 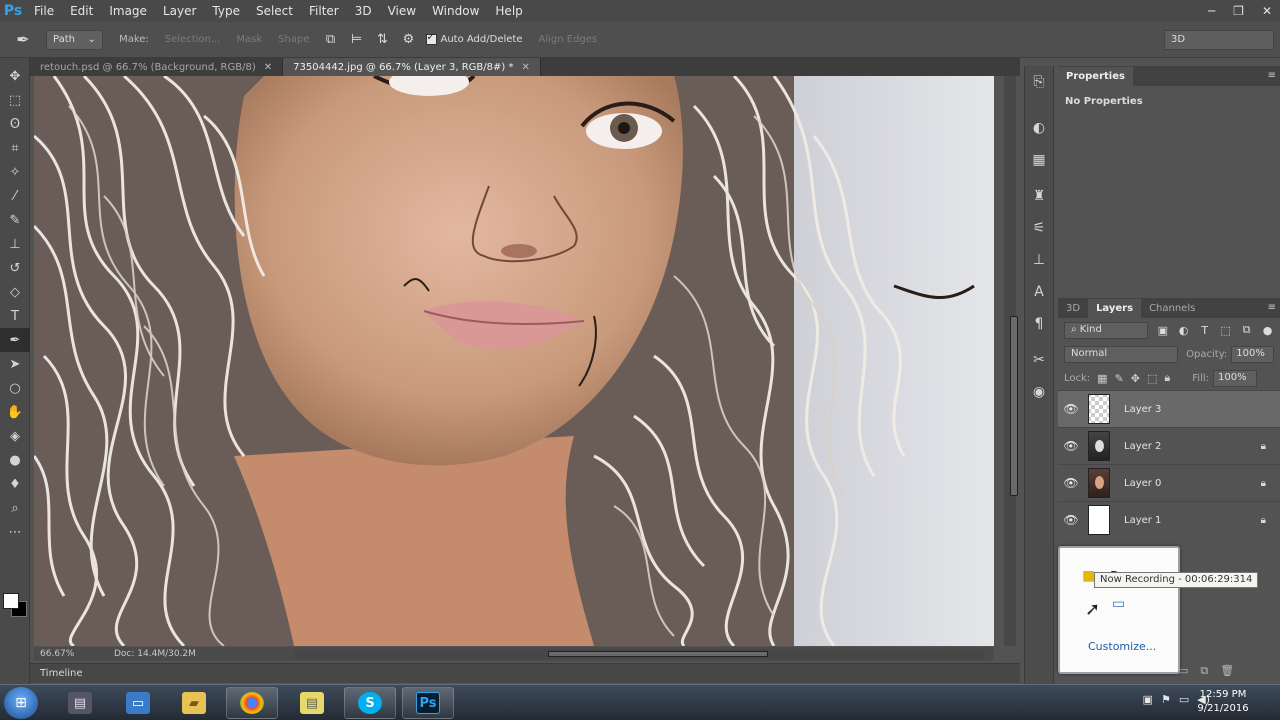 I want to click on menu-layer: Layer, so click(x=179, y=11).